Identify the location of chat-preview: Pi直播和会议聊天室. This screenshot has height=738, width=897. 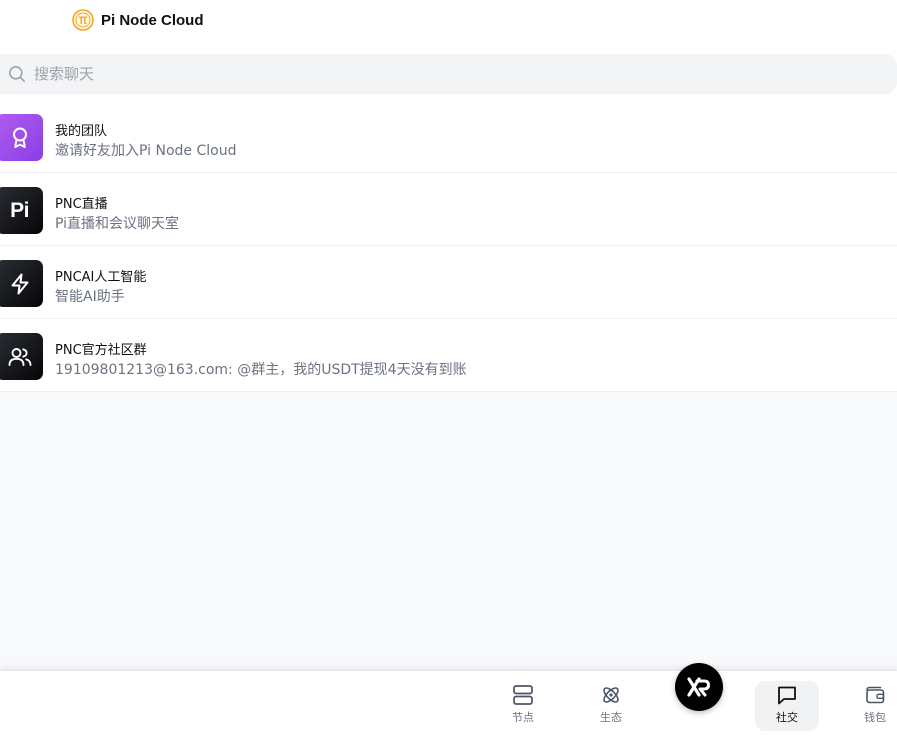
(117, 224).